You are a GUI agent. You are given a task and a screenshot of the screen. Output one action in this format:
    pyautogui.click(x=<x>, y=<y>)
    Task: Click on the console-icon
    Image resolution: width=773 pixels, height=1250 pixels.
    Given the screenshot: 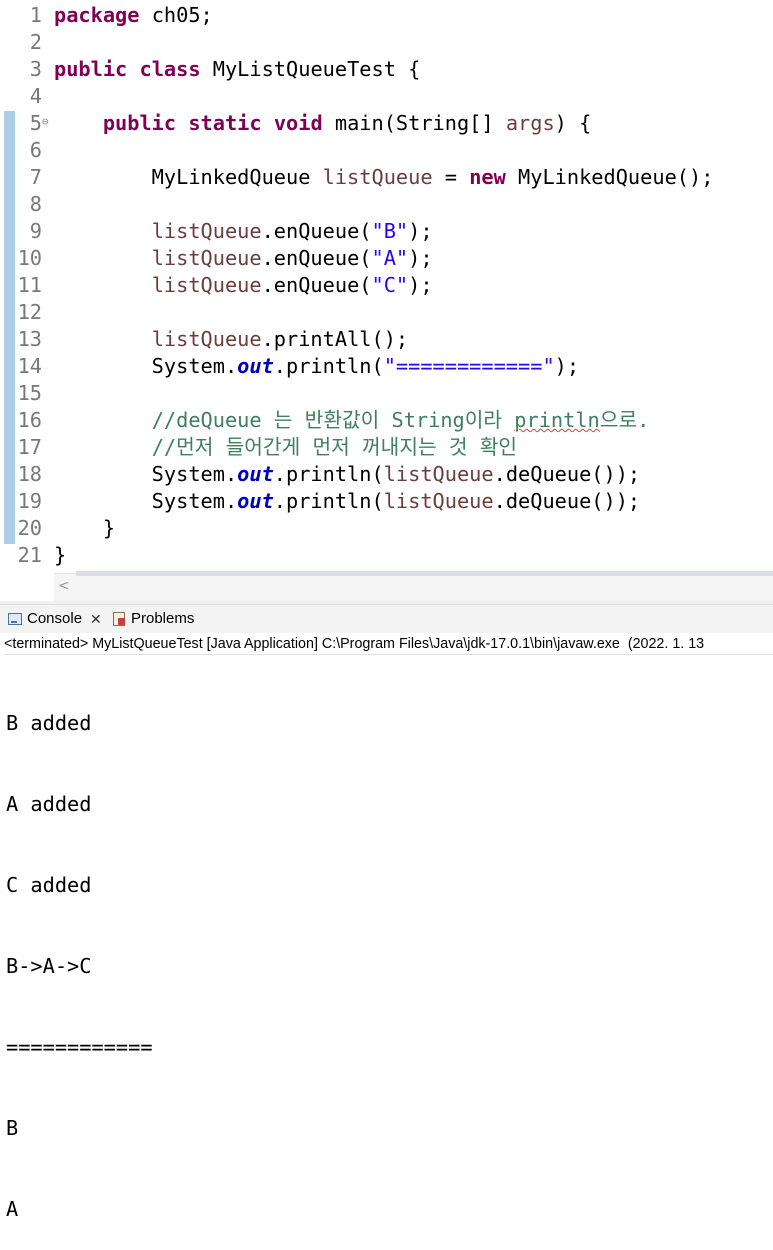 What is the action you would take?
    pyautogui.click(x=15, y=619)
    